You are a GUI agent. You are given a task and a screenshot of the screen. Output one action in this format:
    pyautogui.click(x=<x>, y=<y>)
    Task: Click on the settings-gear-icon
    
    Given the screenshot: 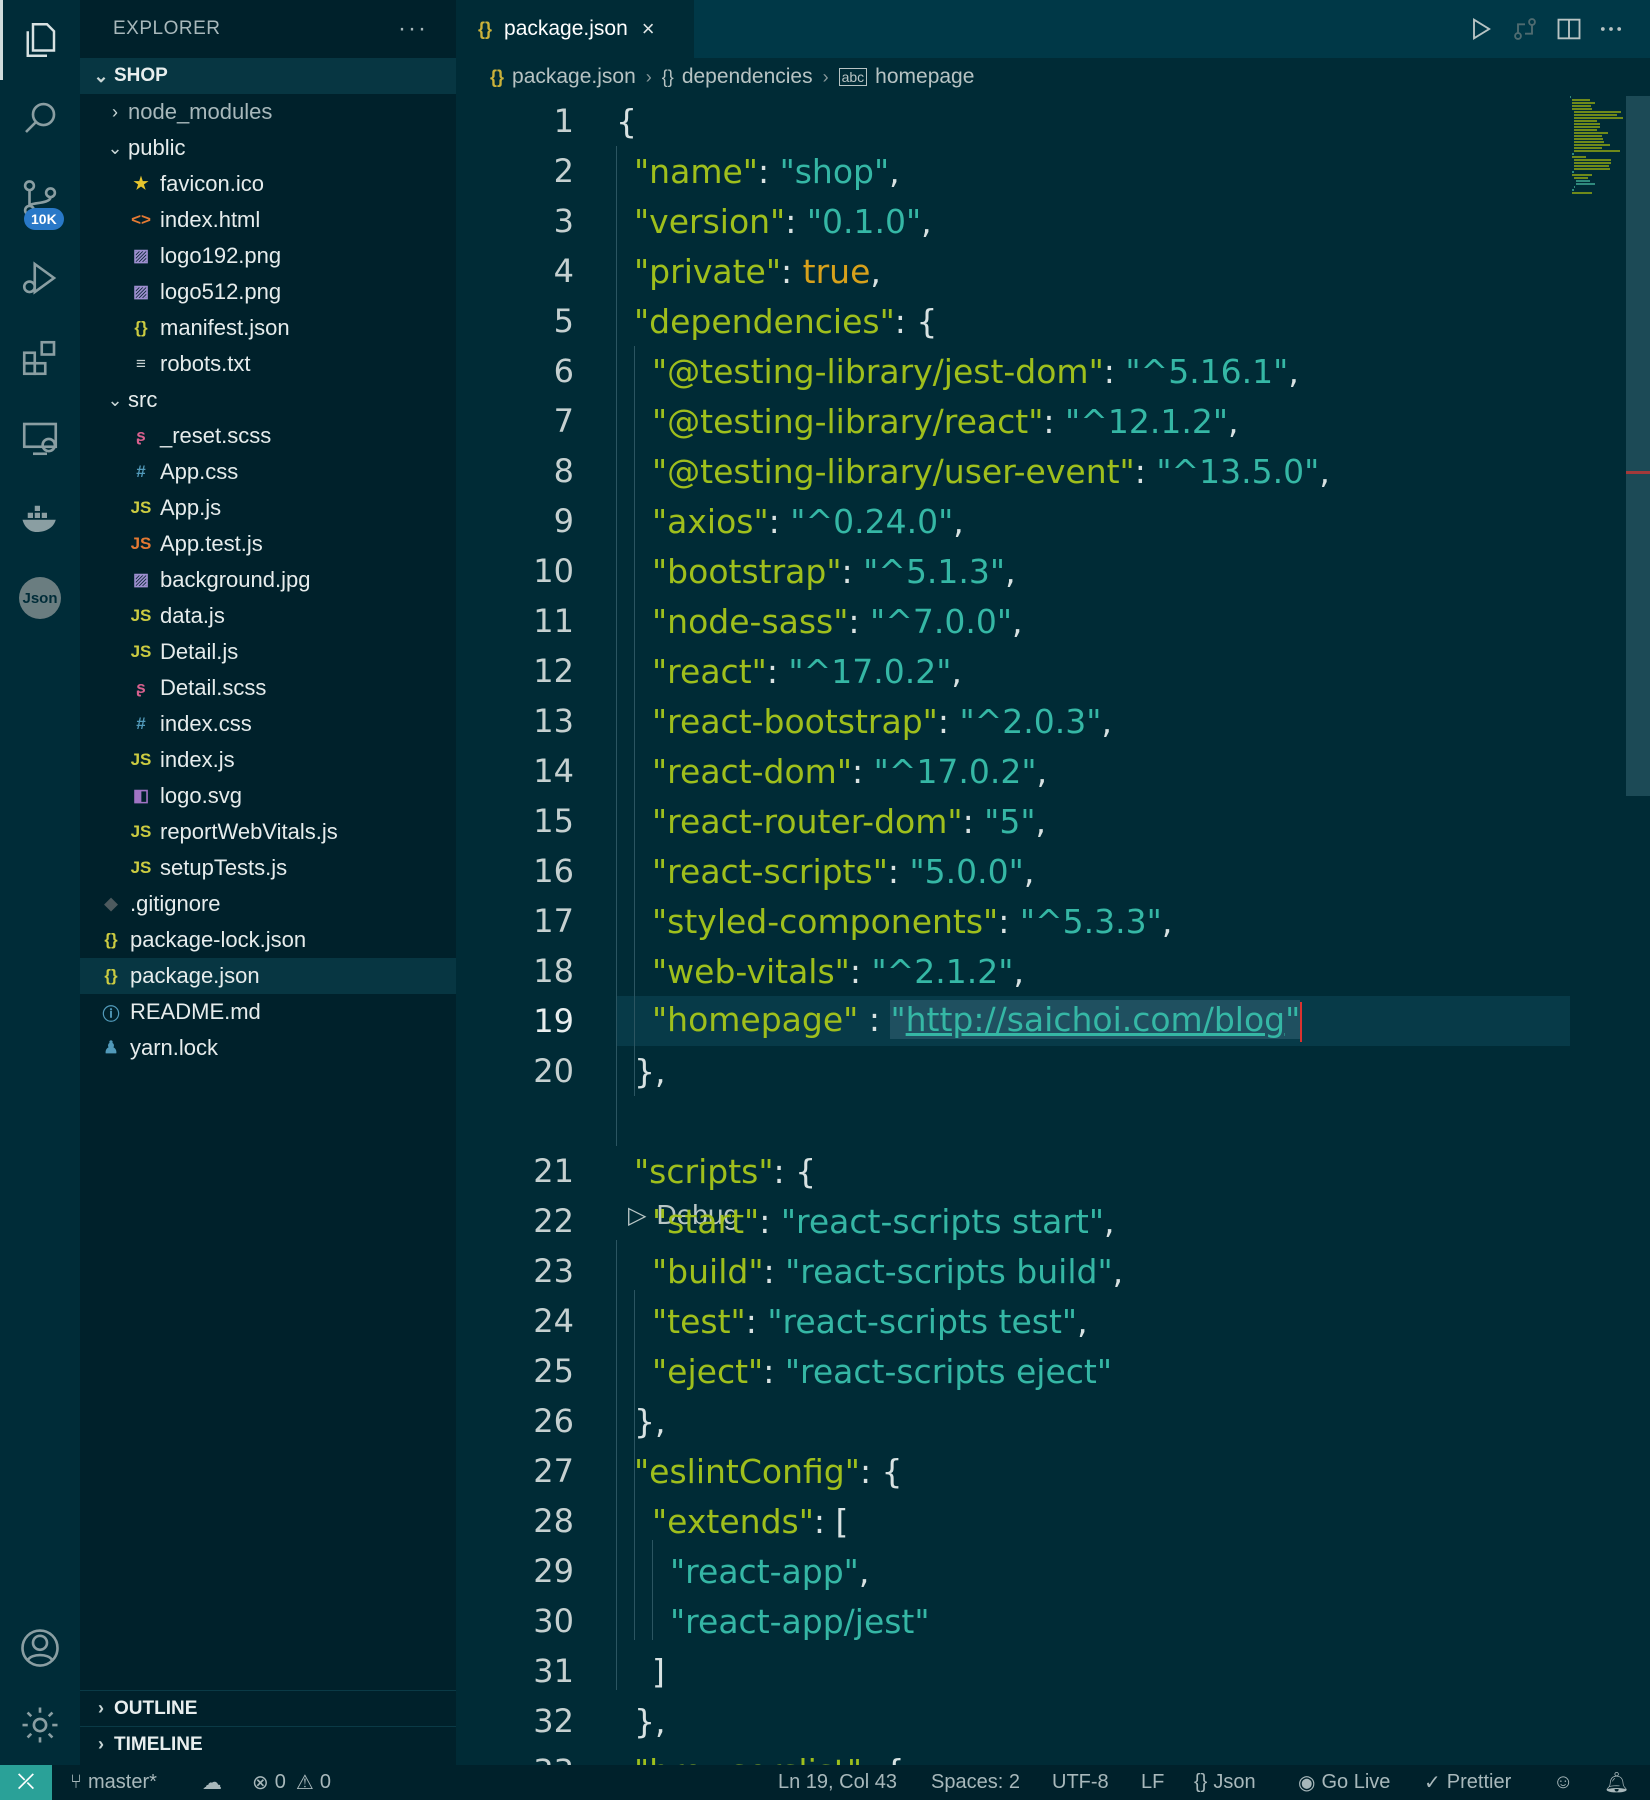 What is the action you would take?
    pyautogui.click(x=40, y=1725)
    